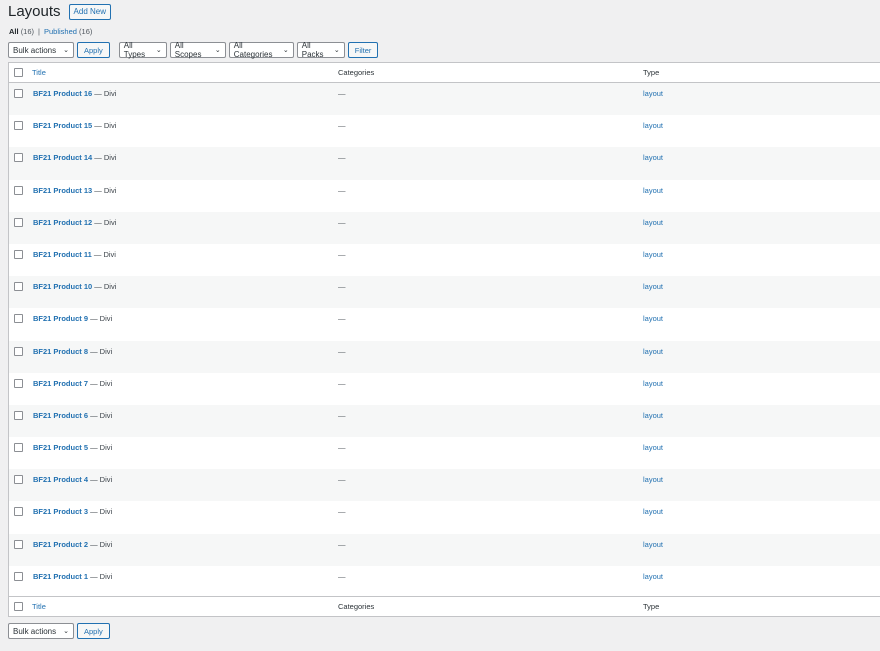 The width and height of the screenshot is (880, 651). What do you see at coordinates (93, 631) in the screenshot?
I see `apply-button-bottom: Apply` at bounding box center [93, 631].